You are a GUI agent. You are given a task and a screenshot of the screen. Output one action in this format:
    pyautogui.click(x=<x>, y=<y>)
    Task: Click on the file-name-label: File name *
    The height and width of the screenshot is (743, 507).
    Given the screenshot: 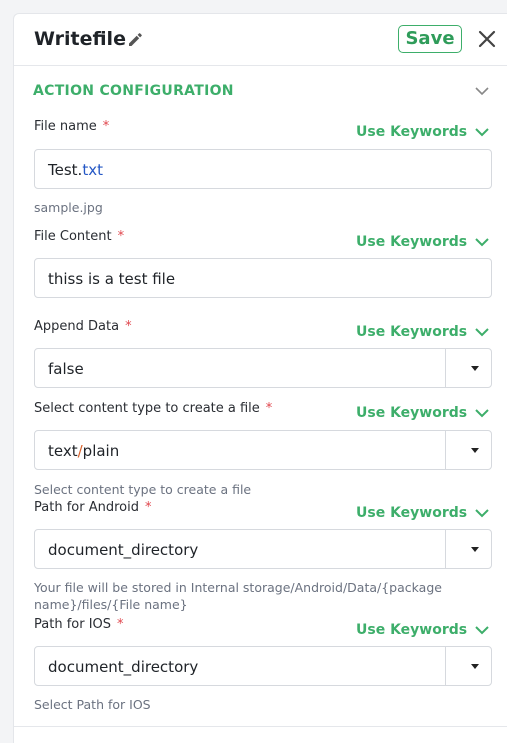 What is the action you would take?
    pyautogui.click(x=72, y=126)
    